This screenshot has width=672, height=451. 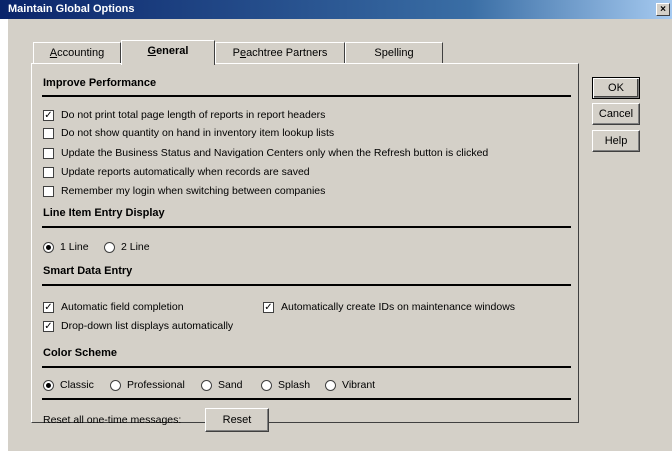 I want to click on tab-general: General, so click(x=168, y=52).